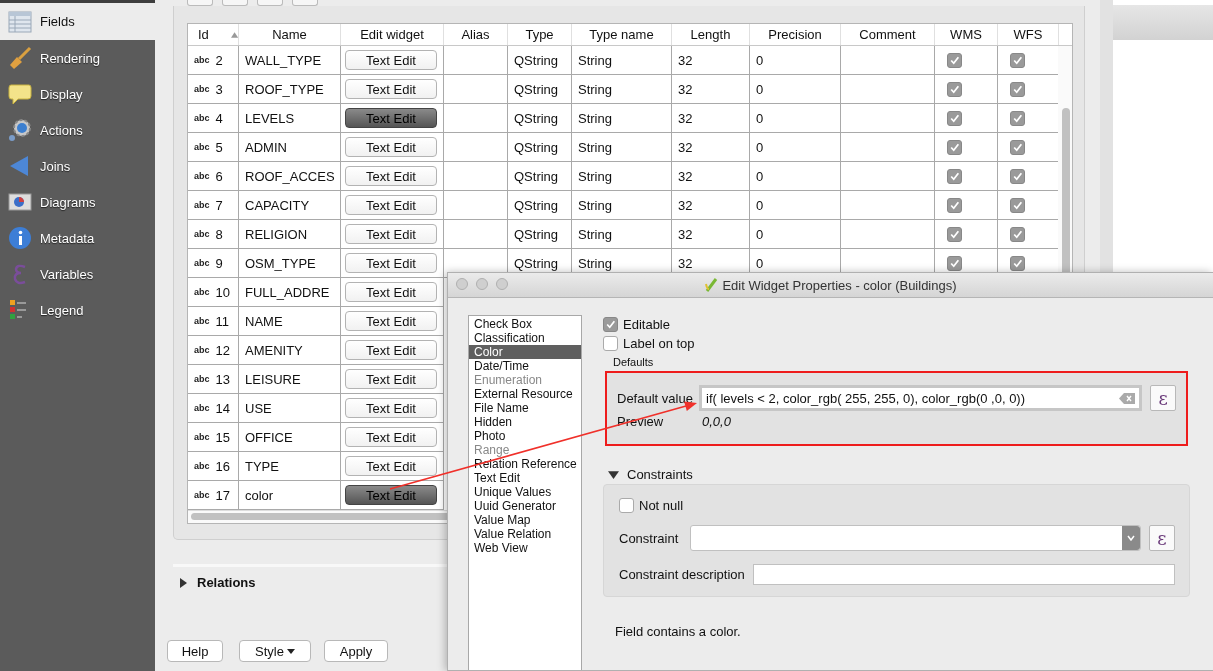 This screenshot has width=1213, height=671. I want to click on column-header-label: WFS, so click(1028, 34).